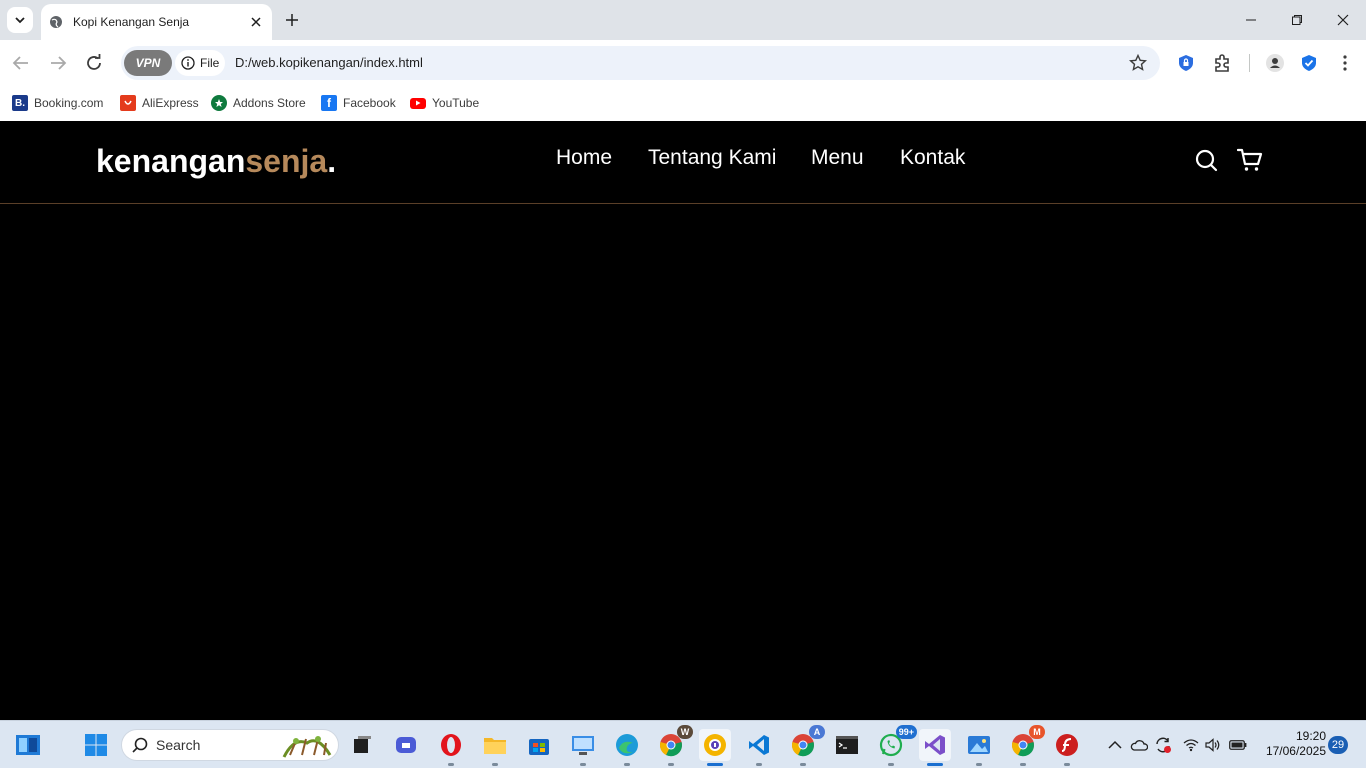 Image resolution: width=1366 pixels, height=768 pixels. I want to click on flash-player-icon, so click(1067, 745).